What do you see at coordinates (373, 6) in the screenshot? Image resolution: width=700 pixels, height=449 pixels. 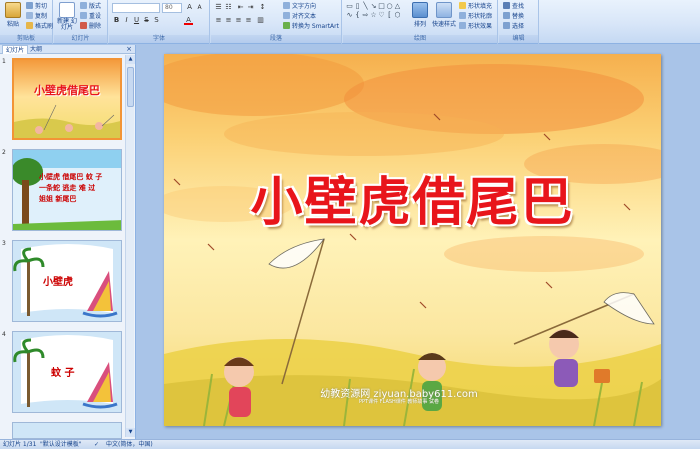 I see `arrow-shape-icon: ↘` at bounding box center [373, 6].